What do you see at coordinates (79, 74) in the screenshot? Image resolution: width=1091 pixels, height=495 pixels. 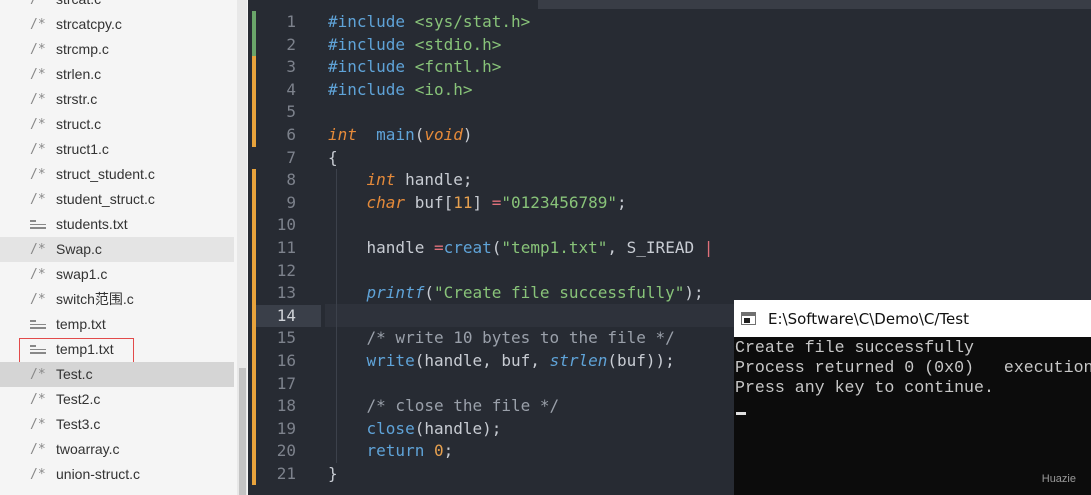 I see `file-name: strlen.c` at bounding box center [79, 74].